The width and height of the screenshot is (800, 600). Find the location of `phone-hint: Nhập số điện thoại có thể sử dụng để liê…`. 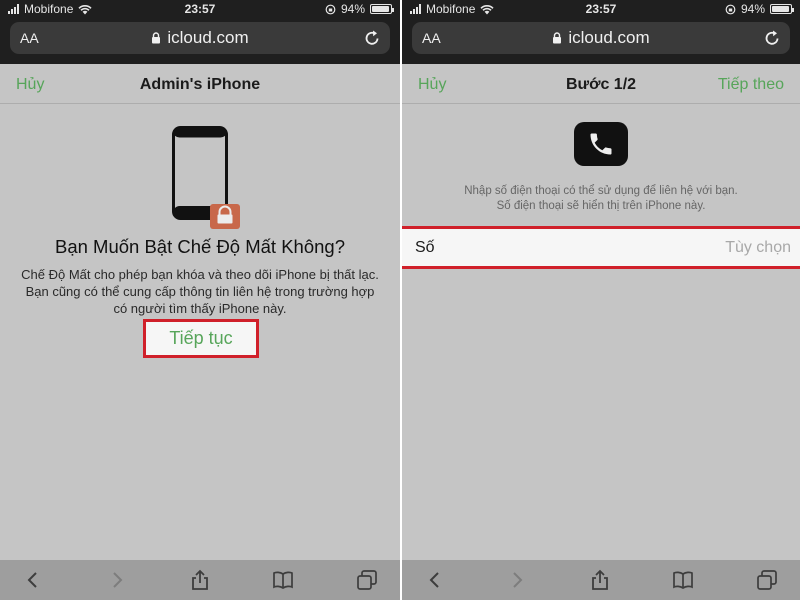

phone-hint: Nhập số điện thoại có thể sử dụng để liê… is located at coordinates (601, 198).